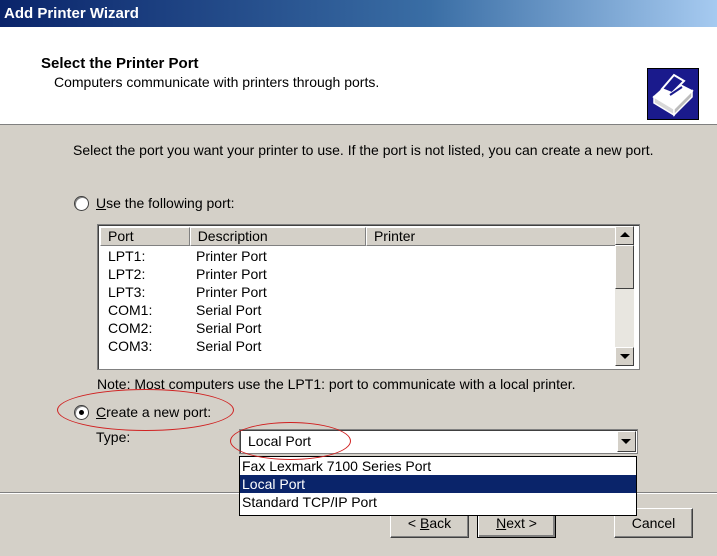  I want to click on radio-selected-dot, so click(81, 412).